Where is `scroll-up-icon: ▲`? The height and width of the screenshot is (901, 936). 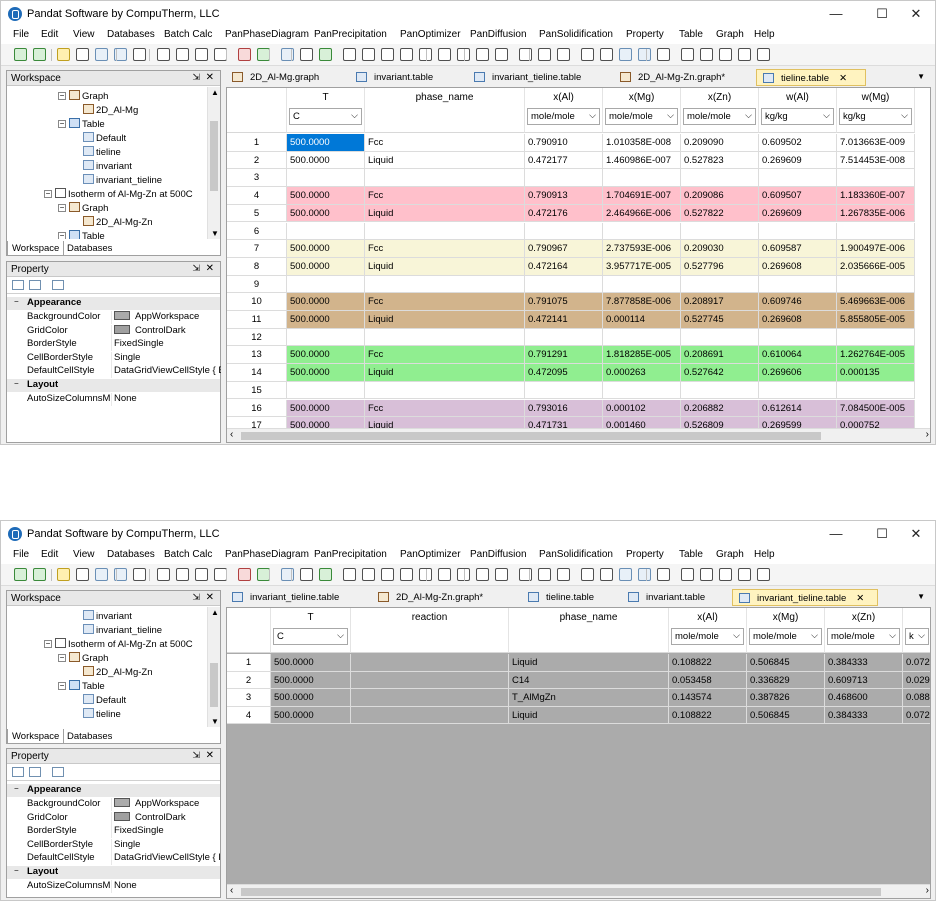
scroll-up-icon: ▲ is located at coordinates (215, 612).